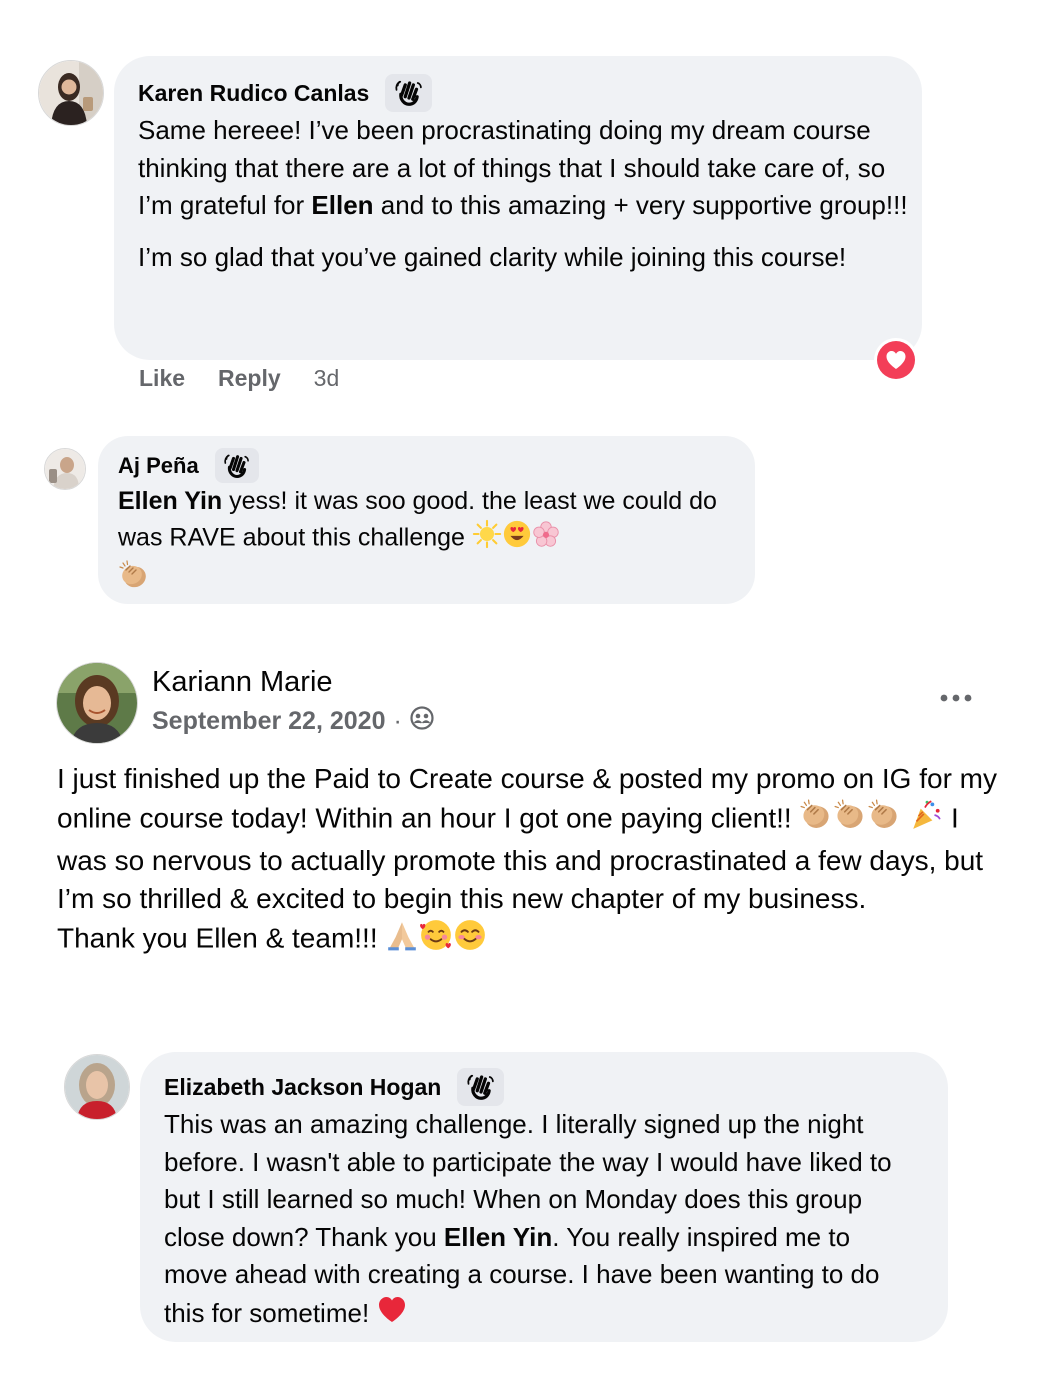 The height and width of the screenshot is (1389, 1058). I want to click on comment-author: Karen Rudico Canlas, so click(253, 93).